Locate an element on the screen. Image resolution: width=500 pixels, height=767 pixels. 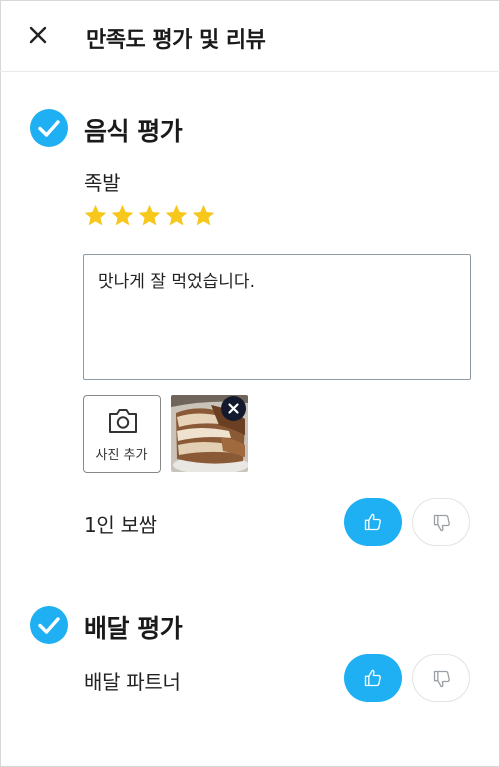
page-title: 만족도 평가 및 리뷰 is located at coordinates (176, 40).